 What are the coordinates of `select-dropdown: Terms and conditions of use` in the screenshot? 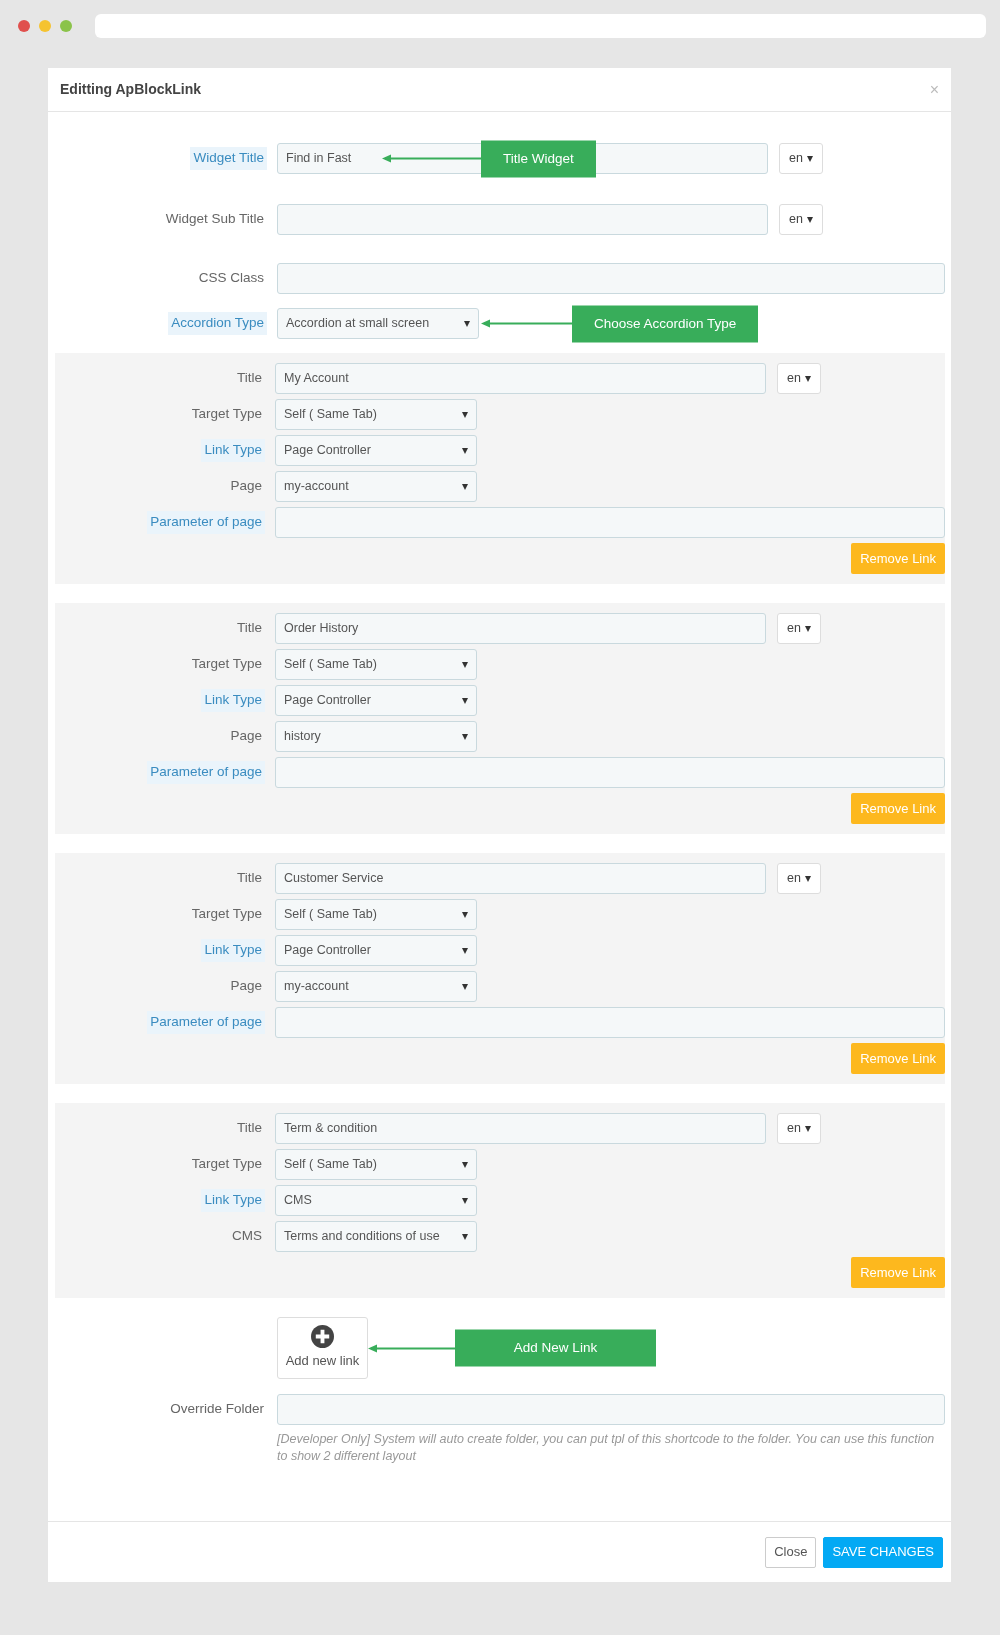 It's located at (376, 1236).